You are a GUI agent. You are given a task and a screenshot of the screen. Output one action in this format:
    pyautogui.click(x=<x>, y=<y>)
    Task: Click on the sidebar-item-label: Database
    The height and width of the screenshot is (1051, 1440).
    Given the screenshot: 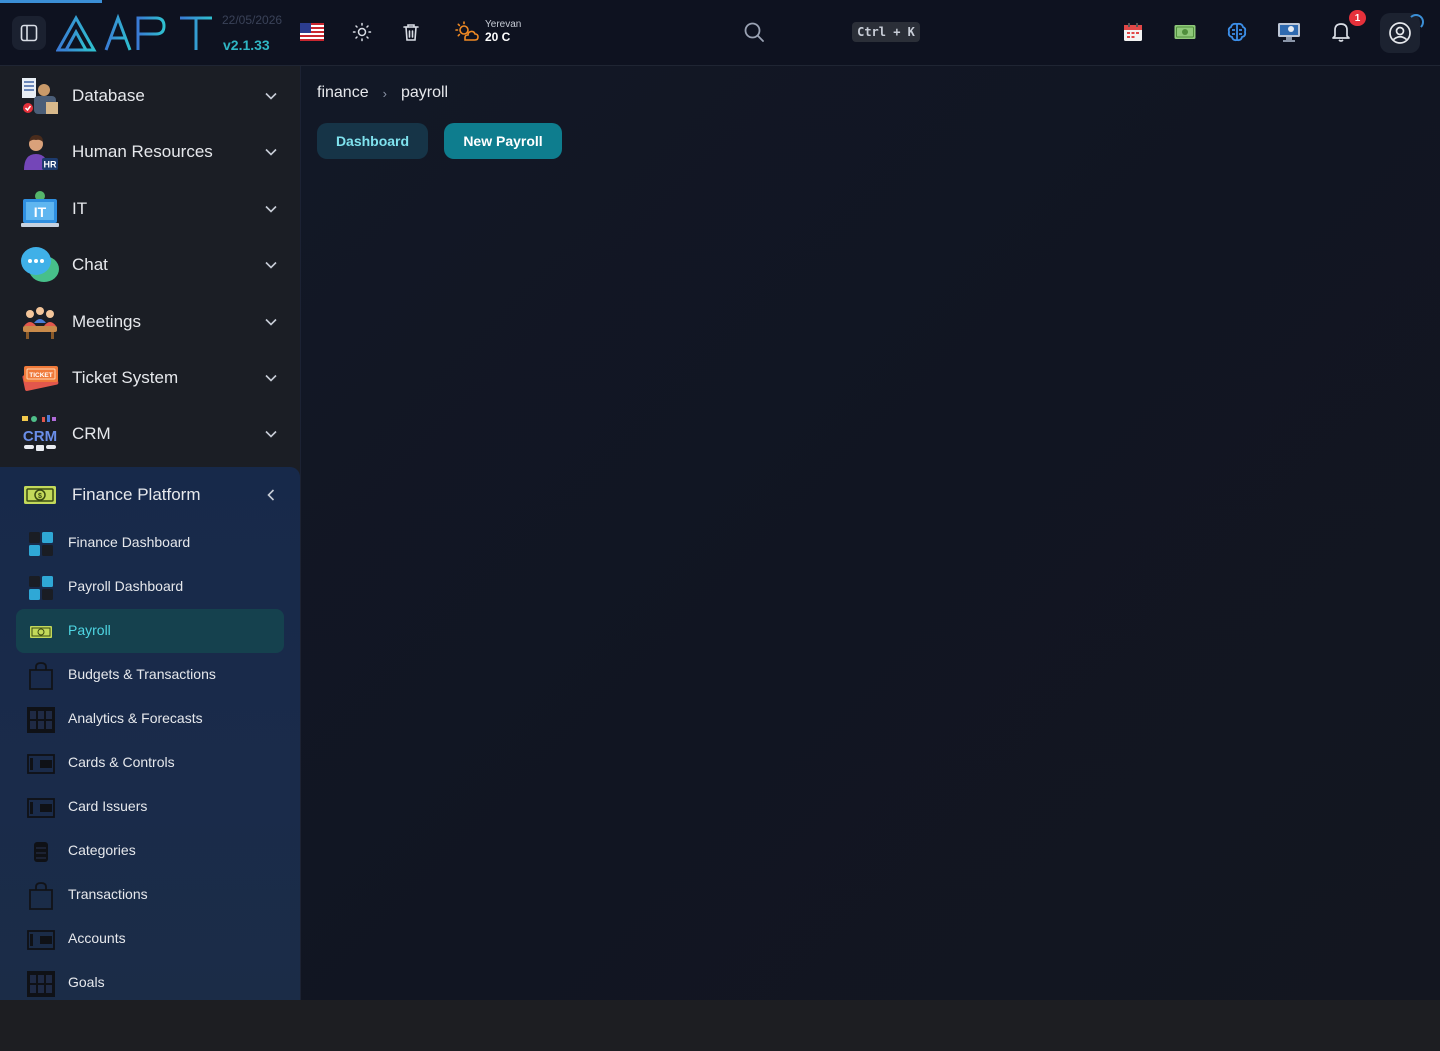 What is the action you would take?
    pyautogui.click(x=108, y=95)
    